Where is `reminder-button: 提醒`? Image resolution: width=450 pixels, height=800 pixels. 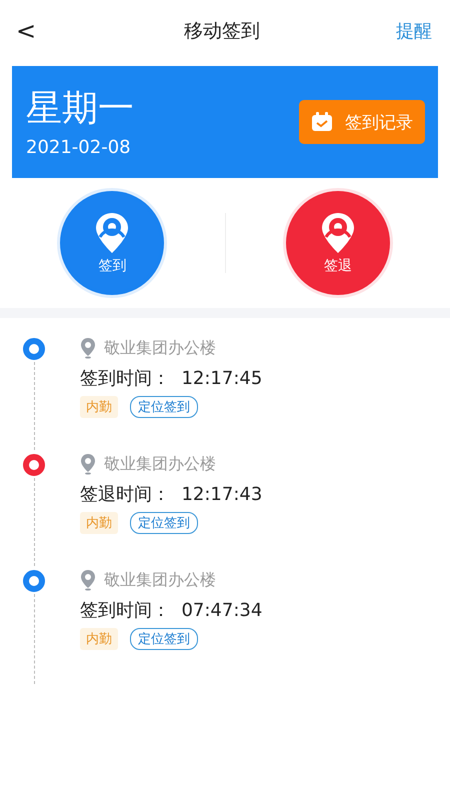
reminder-button: 提醒 is located at coordinates (414, 31).